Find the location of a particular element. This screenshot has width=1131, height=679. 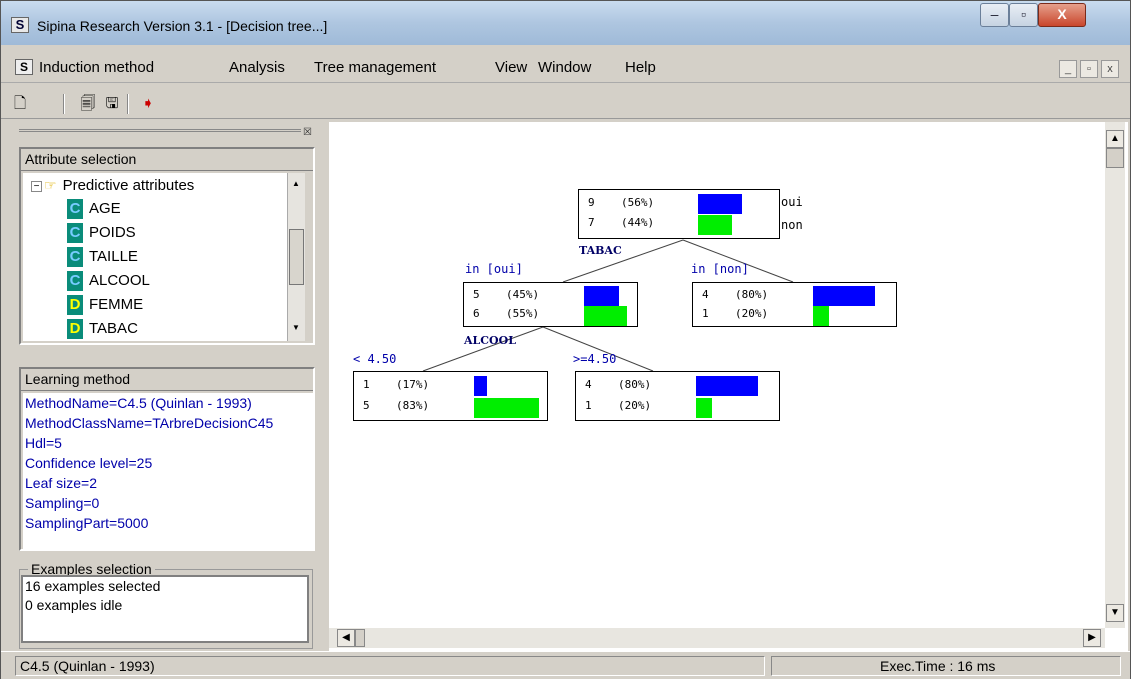

menu-window: Window is located at coordinates (564, 67).